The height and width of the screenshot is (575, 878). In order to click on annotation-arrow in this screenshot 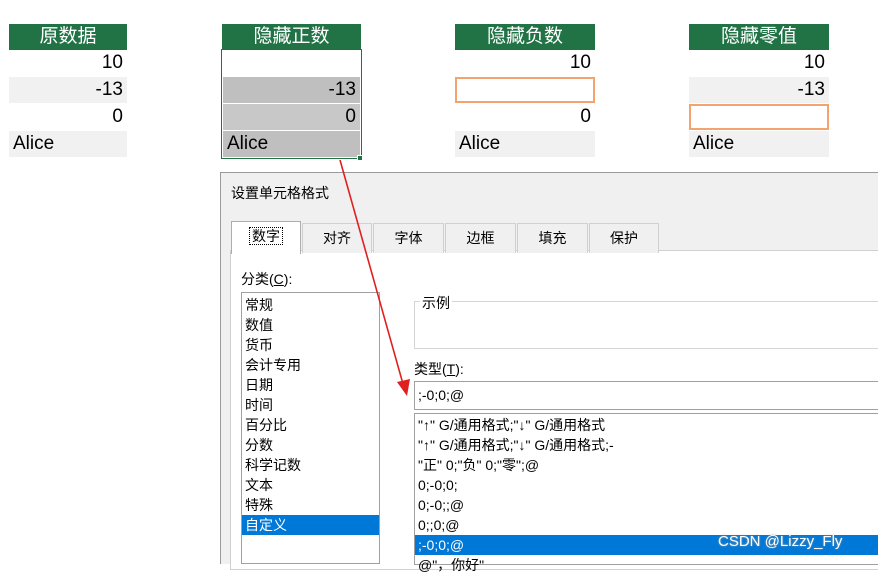, I will do `click(374, 277)`.